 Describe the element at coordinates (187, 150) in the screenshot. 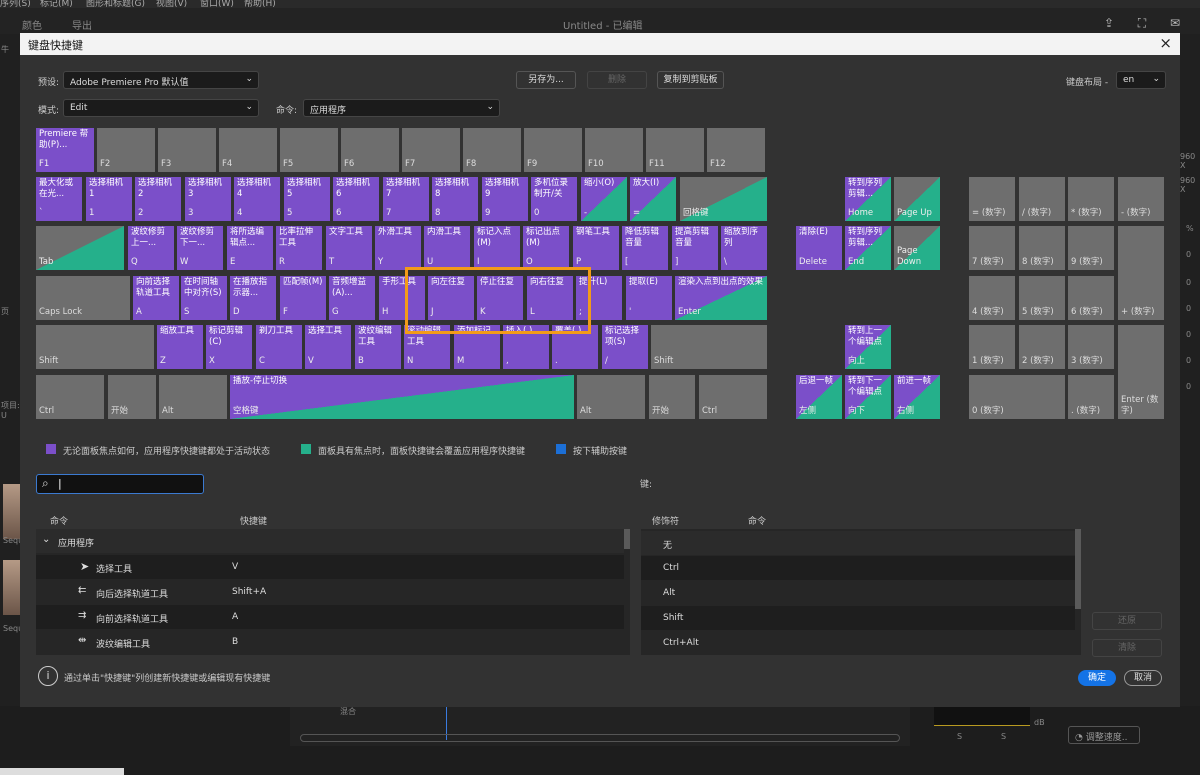

I see `key-f3: F3` at that location.